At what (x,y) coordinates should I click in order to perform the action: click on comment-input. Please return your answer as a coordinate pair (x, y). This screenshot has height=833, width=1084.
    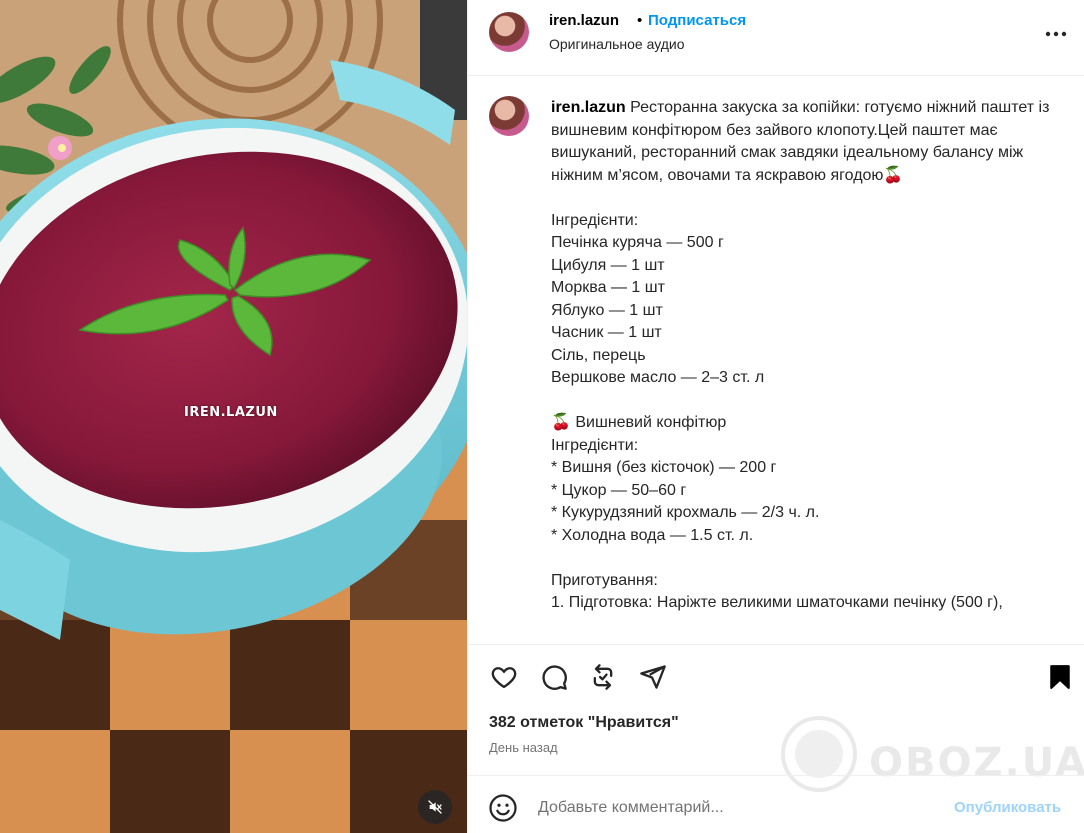
    Looking at the image, I should click on (738, 808).